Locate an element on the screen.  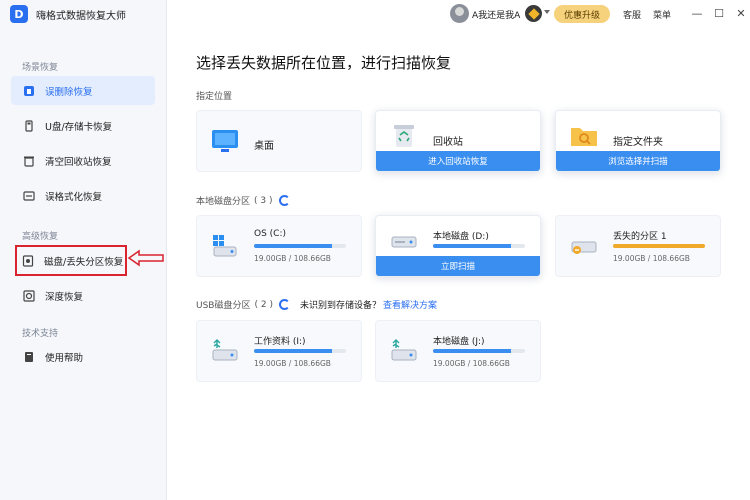
scan-now-button: 立即扫描 is located at coordinates (458, 266).